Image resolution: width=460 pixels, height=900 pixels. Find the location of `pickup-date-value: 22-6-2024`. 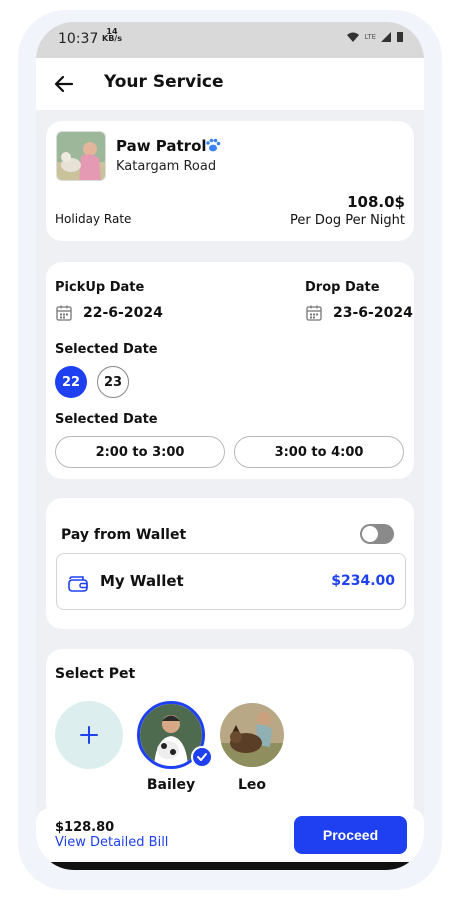

pickup-date-value: 22-6-2024 is located at coordinates (123, 313).